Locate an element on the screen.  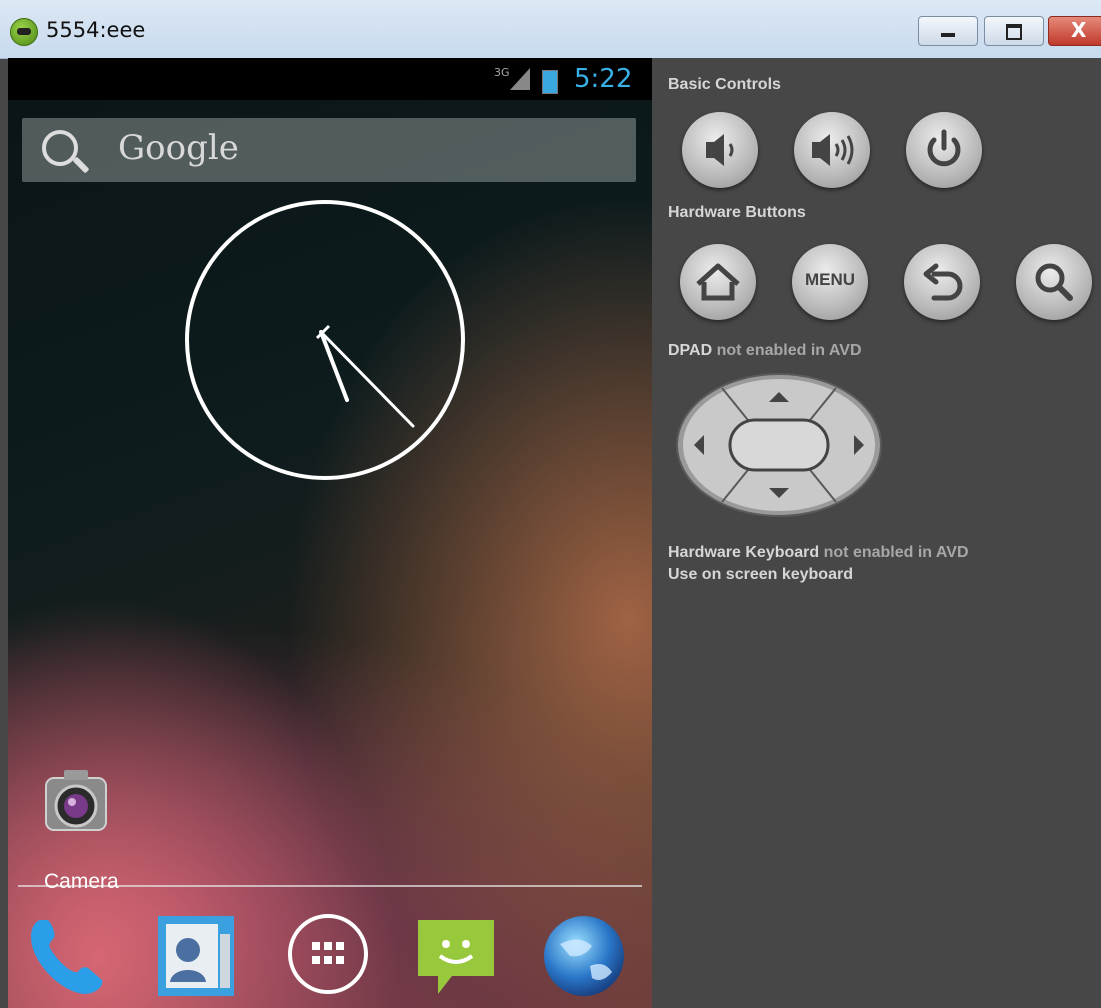
search-button is located at coordinates (1054, 282).